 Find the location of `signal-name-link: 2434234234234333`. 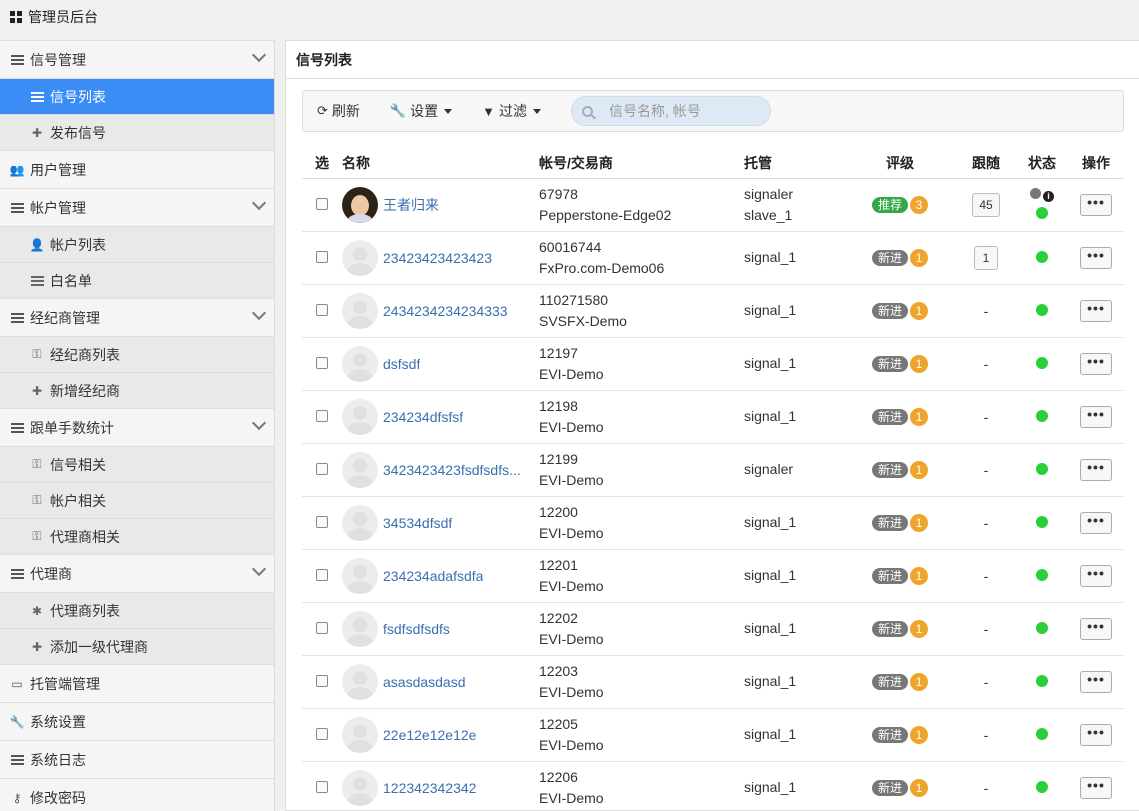

signal-name-link: 2434234234234333 is located at coordinates (445, 311).